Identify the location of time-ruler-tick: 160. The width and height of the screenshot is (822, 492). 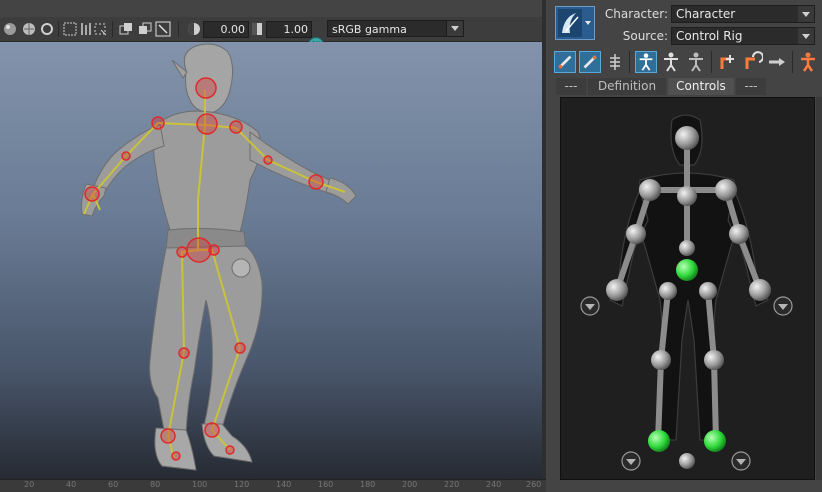
(326, 484).